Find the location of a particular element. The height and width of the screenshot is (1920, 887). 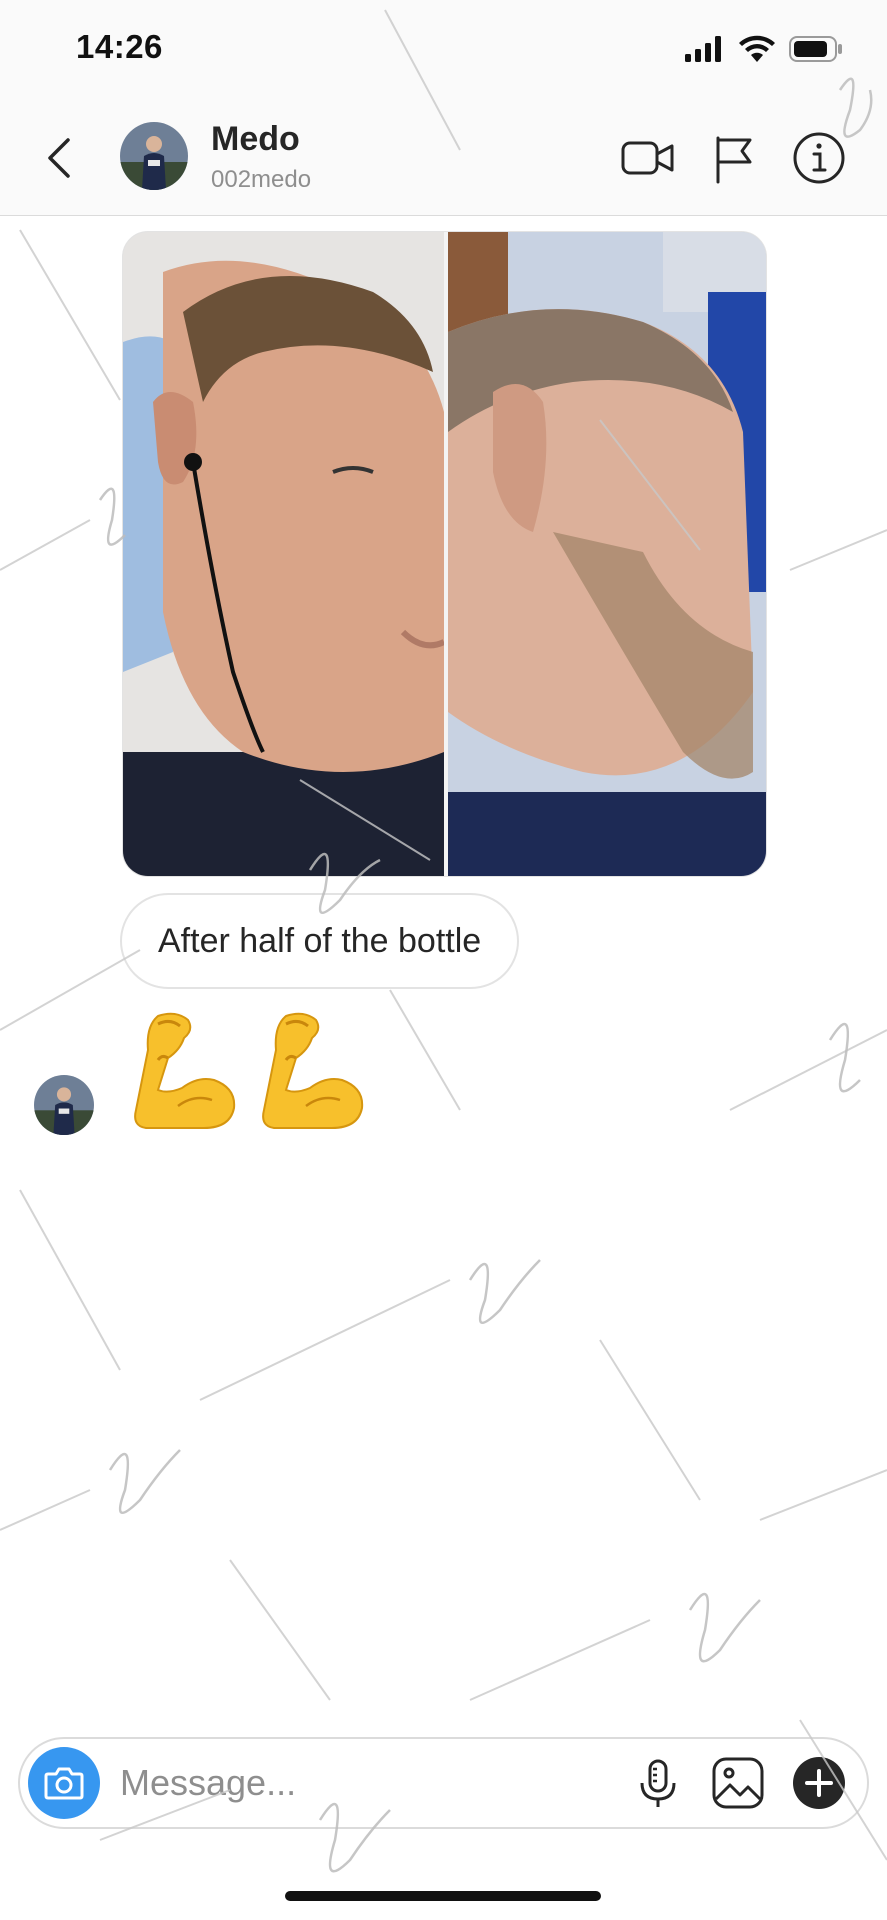

camera-icon is located at coordinates (64, 1783).